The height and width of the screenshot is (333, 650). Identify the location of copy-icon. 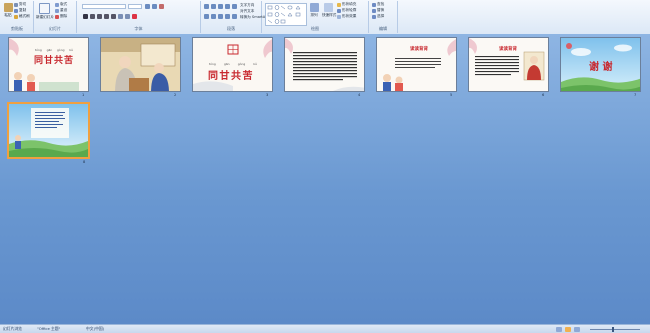
(16, 10).